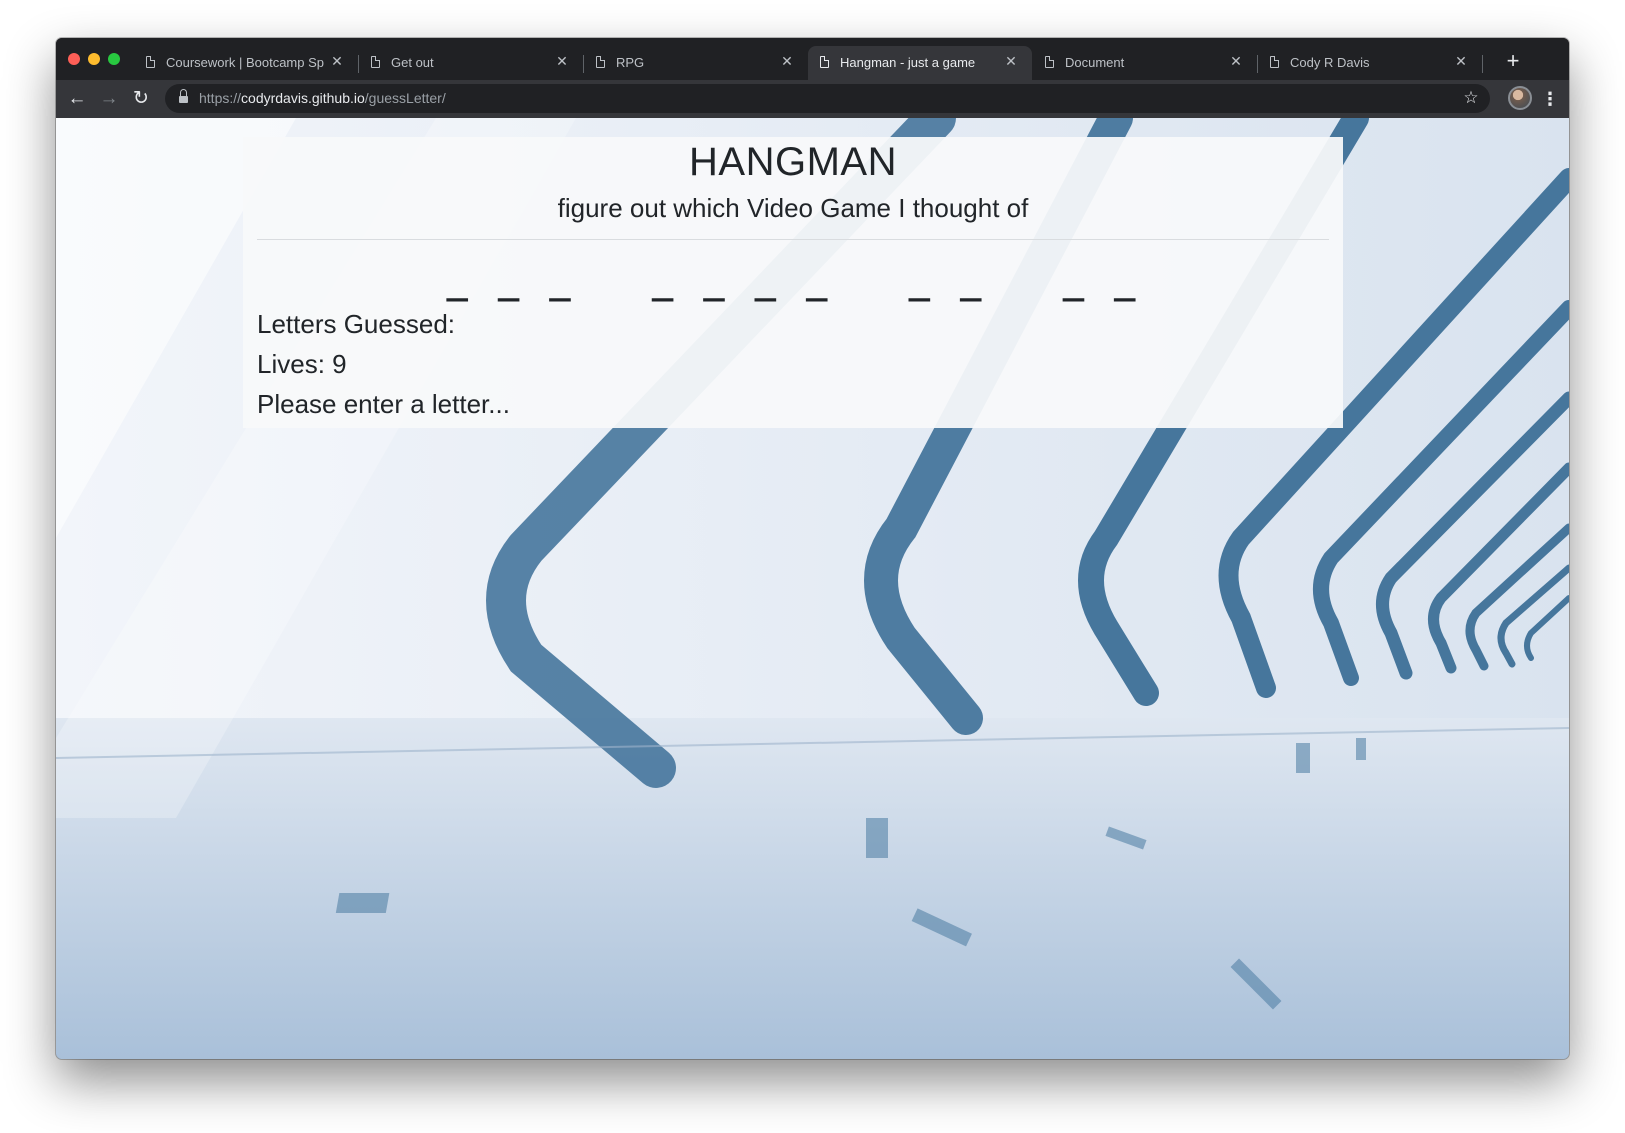 This screenshot has height=1133, width=1625. What do you see at coordinates (74, 59) in the screenshot?
I see `window-close-button` at bounding box center [74, 59].